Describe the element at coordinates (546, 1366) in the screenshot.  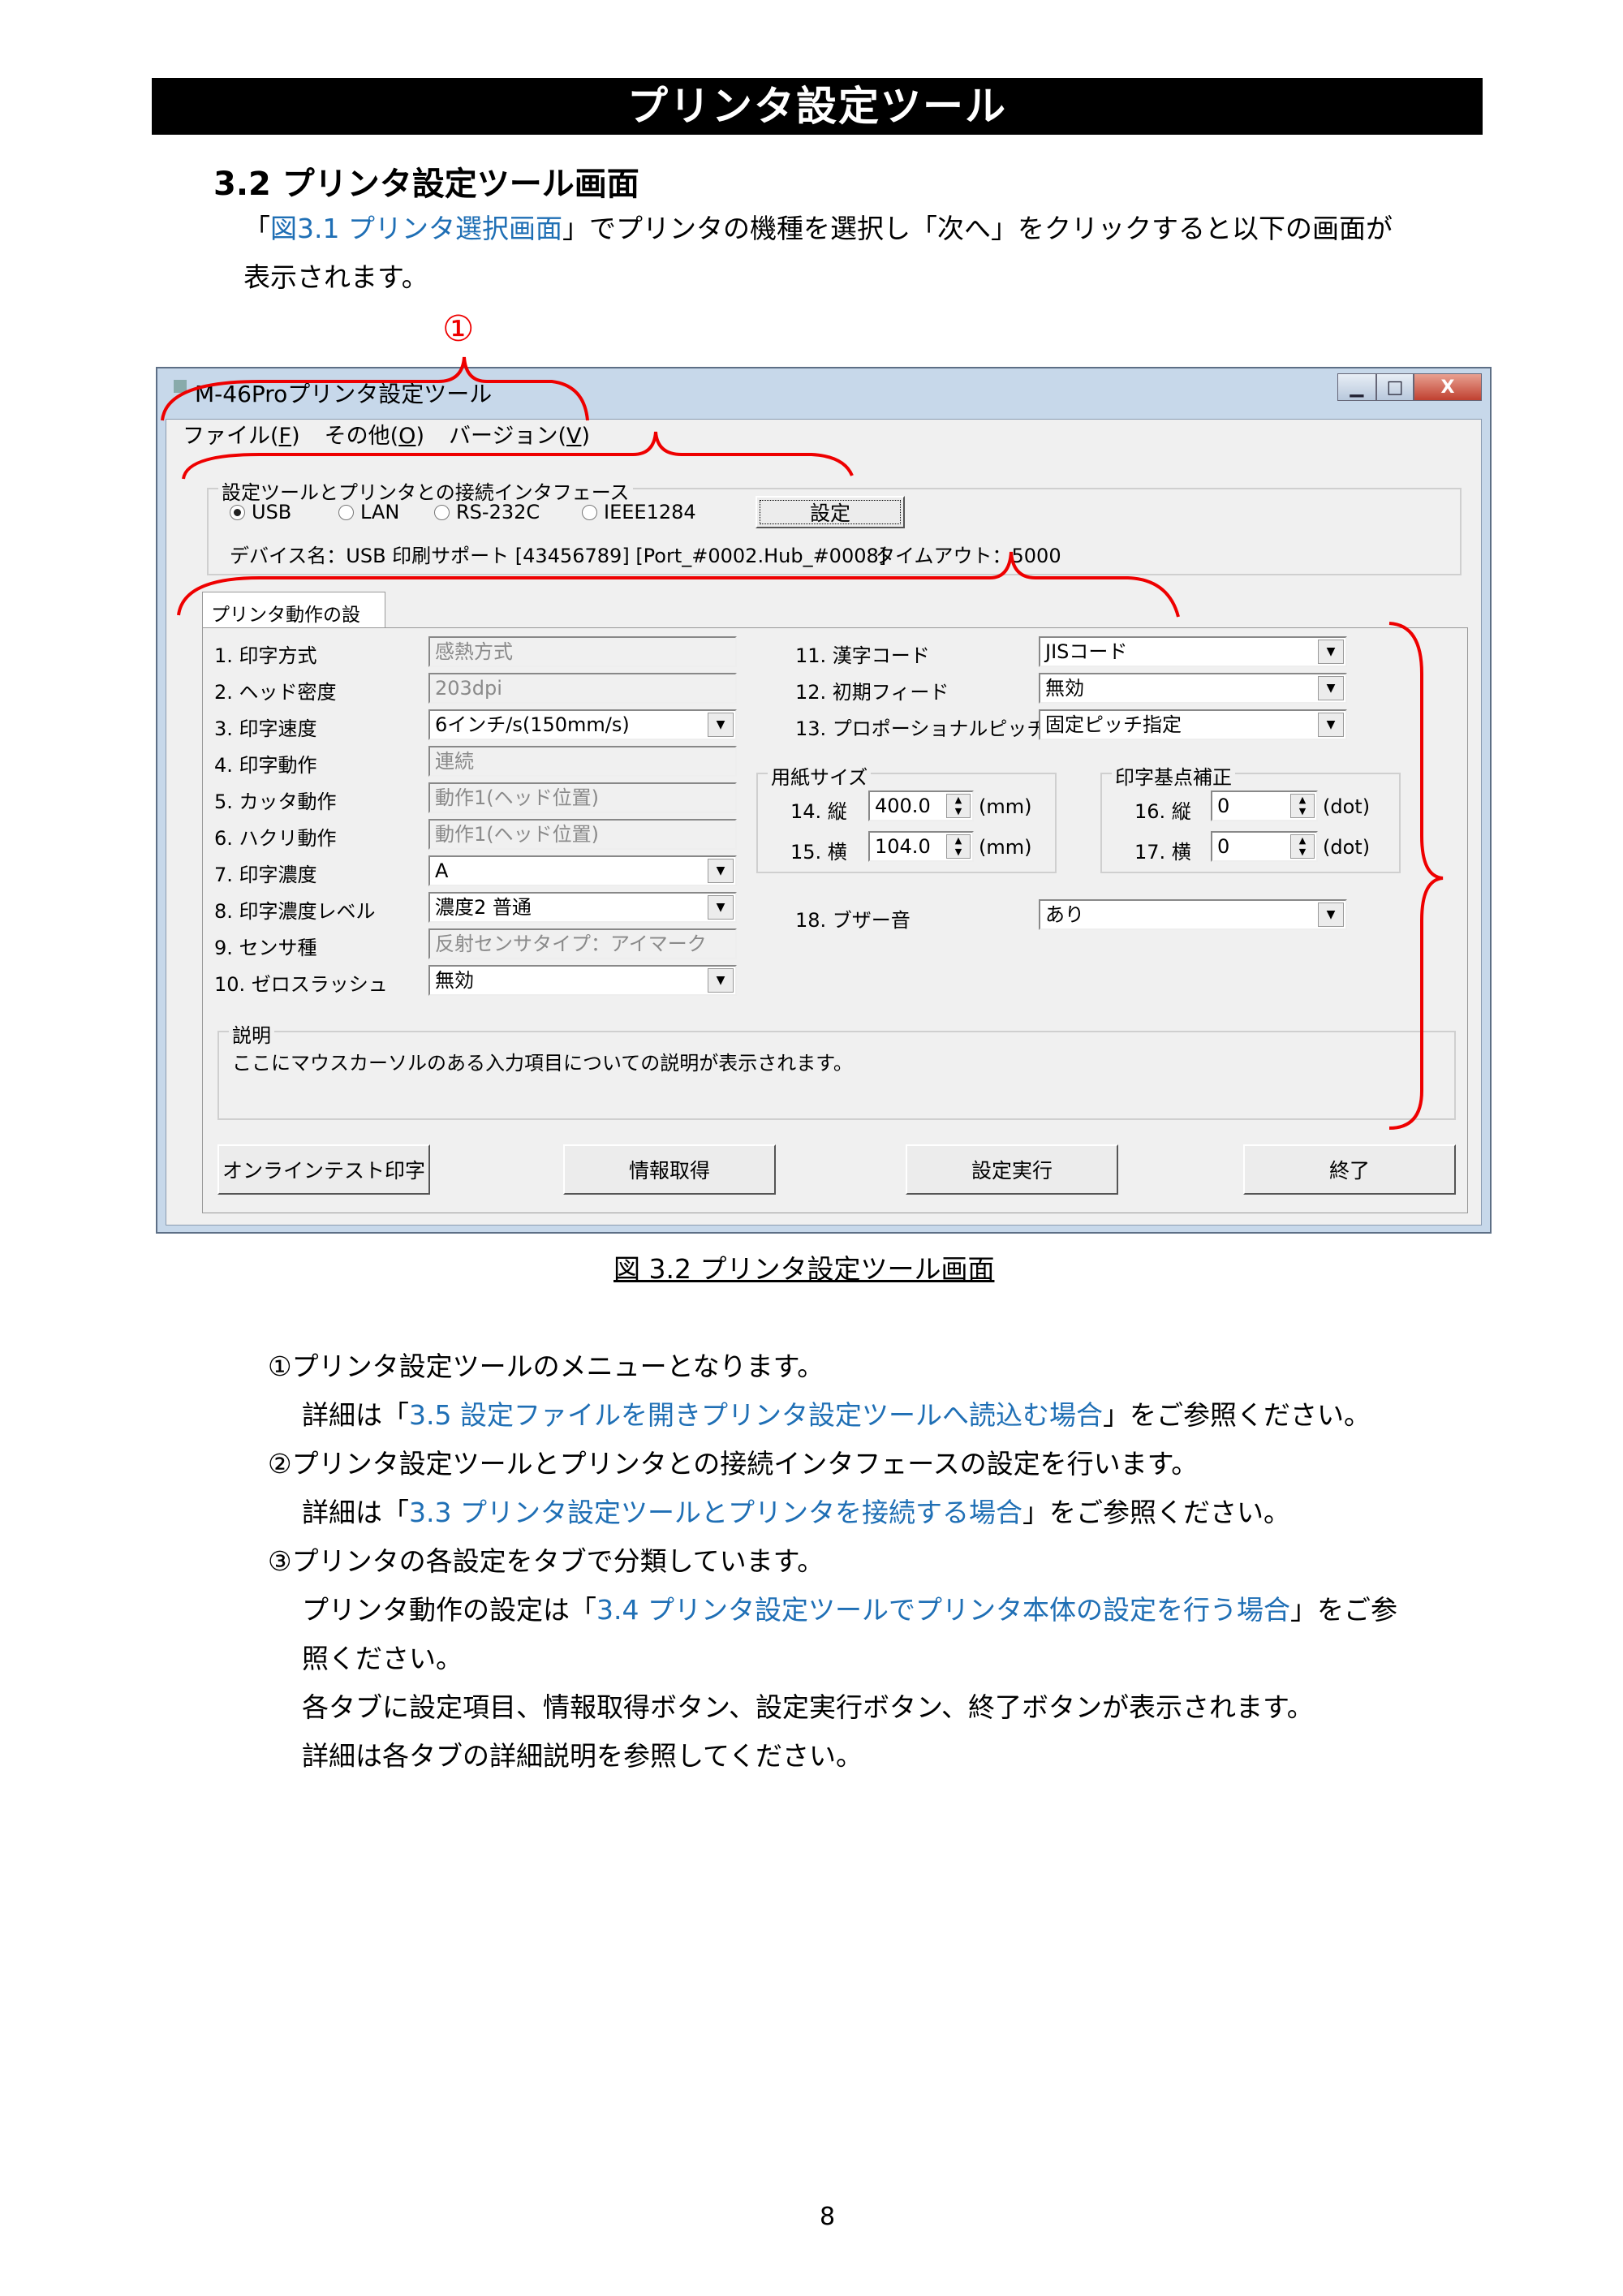
I see `note-1: ①プリンタ設定ツールのメニューとなります。` at that location.